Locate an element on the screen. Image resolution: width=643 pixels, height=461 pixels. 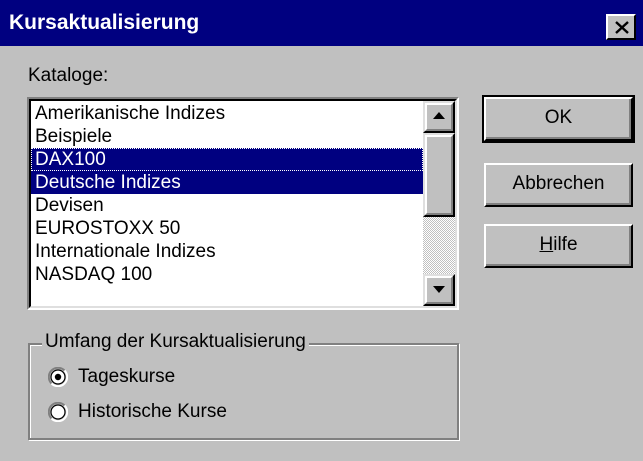
vertical-scrollbar is located at coordinates (439, 203).